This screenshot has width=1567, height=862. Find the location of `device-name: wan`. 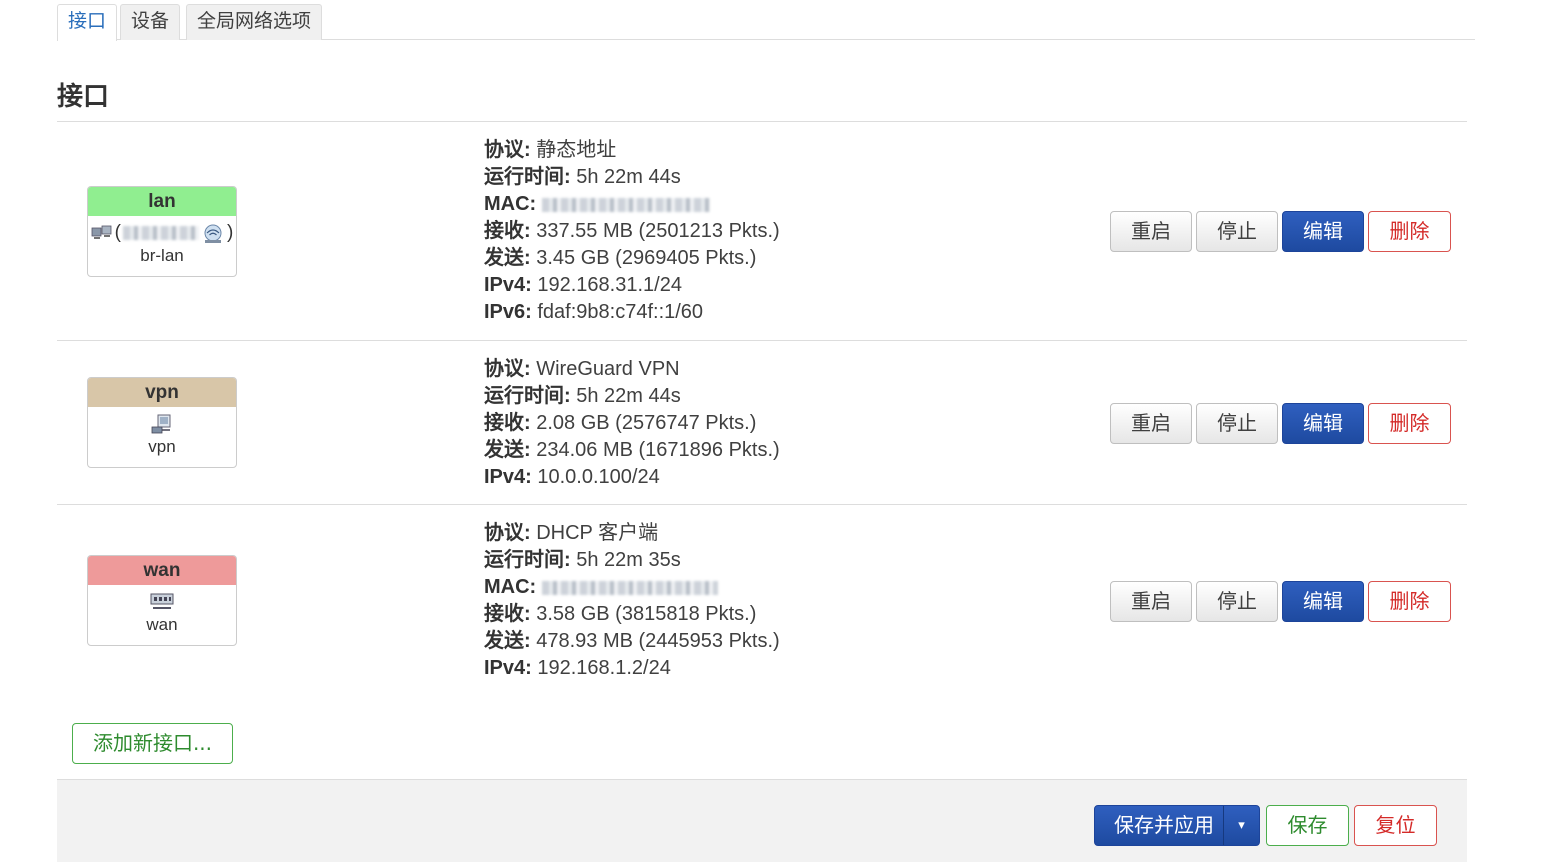

device-name: wan is located at coordinates (162, 624).